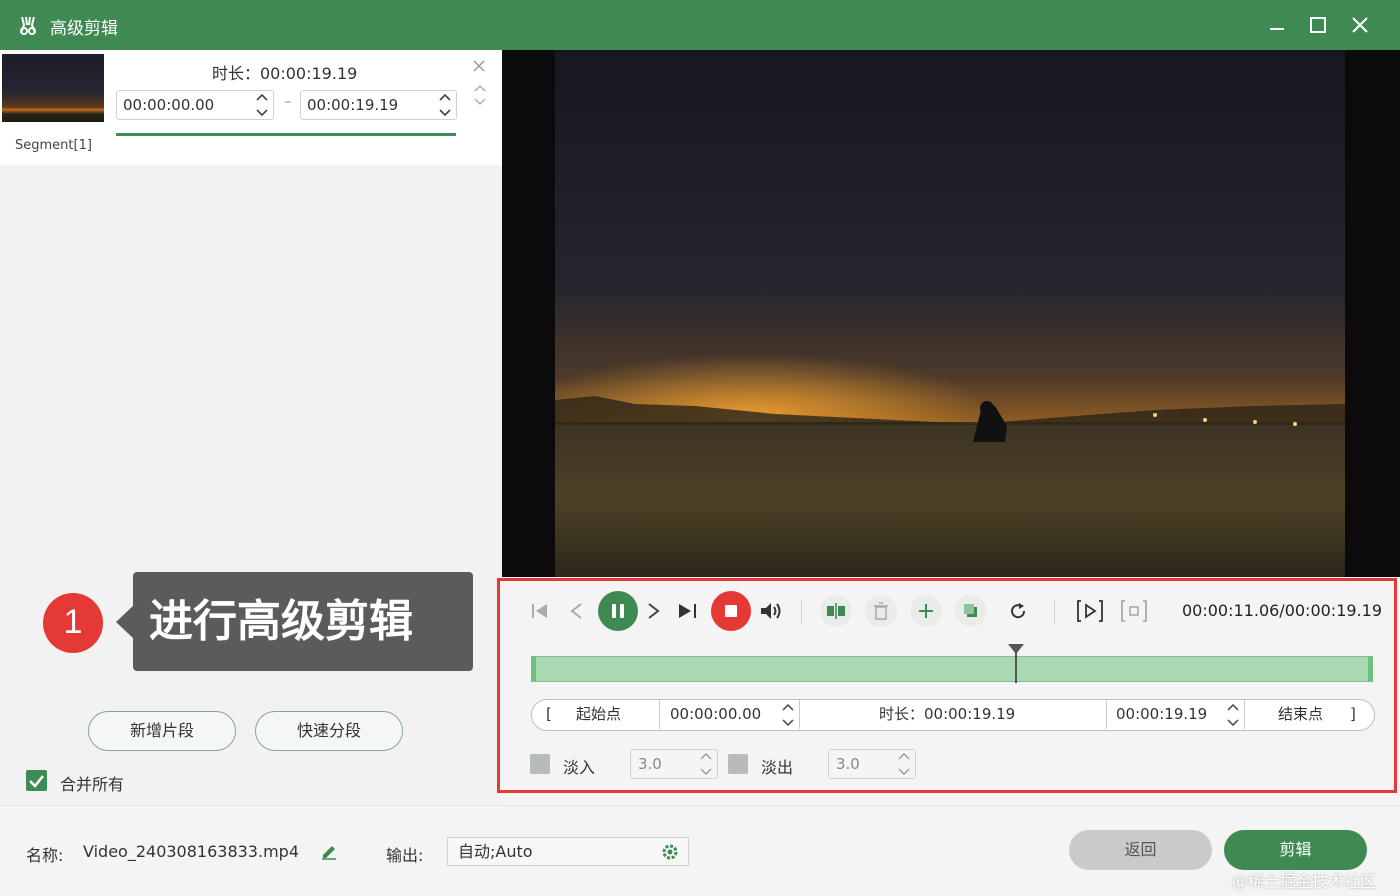 The width and height of the screenshot is (1400, 896). What do you see at coordinates (618, 611) in the screenshot?
I see `pause-button` at bounding box center [618, 611].